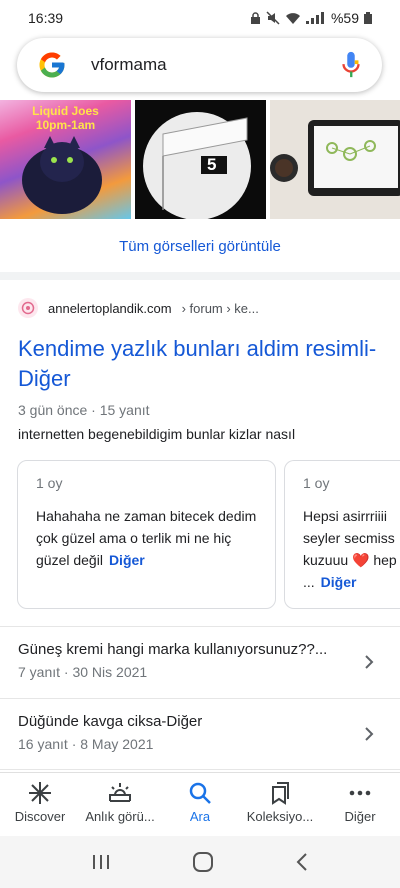 The height and width of the screenshot is (888, 400). What do you see at coordinates (344, 18) in the screenshot?
I see `battery-percent: %59` at bounding box center [344, 18].